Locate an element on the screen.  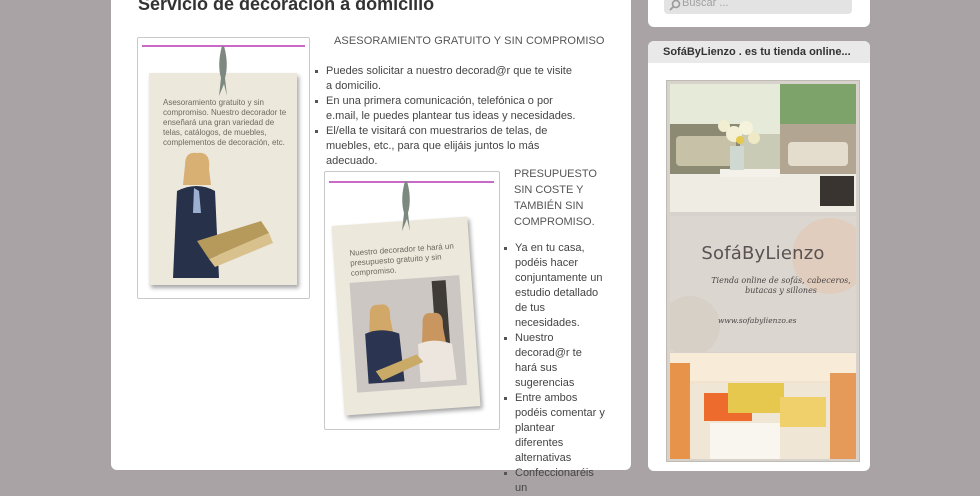
page-title: Servicio de decoración a domicilio is located at coordinates (286, 7).